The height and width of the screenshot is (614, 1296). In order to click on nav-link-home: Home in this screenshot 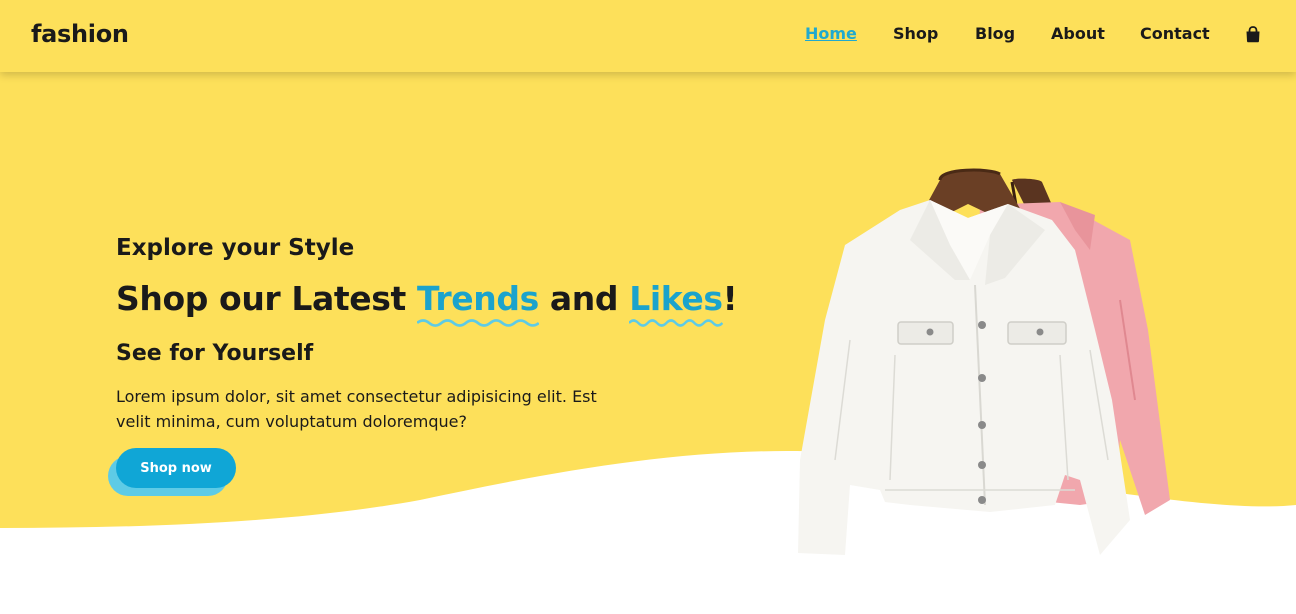, I will do `click(831, 33)`.